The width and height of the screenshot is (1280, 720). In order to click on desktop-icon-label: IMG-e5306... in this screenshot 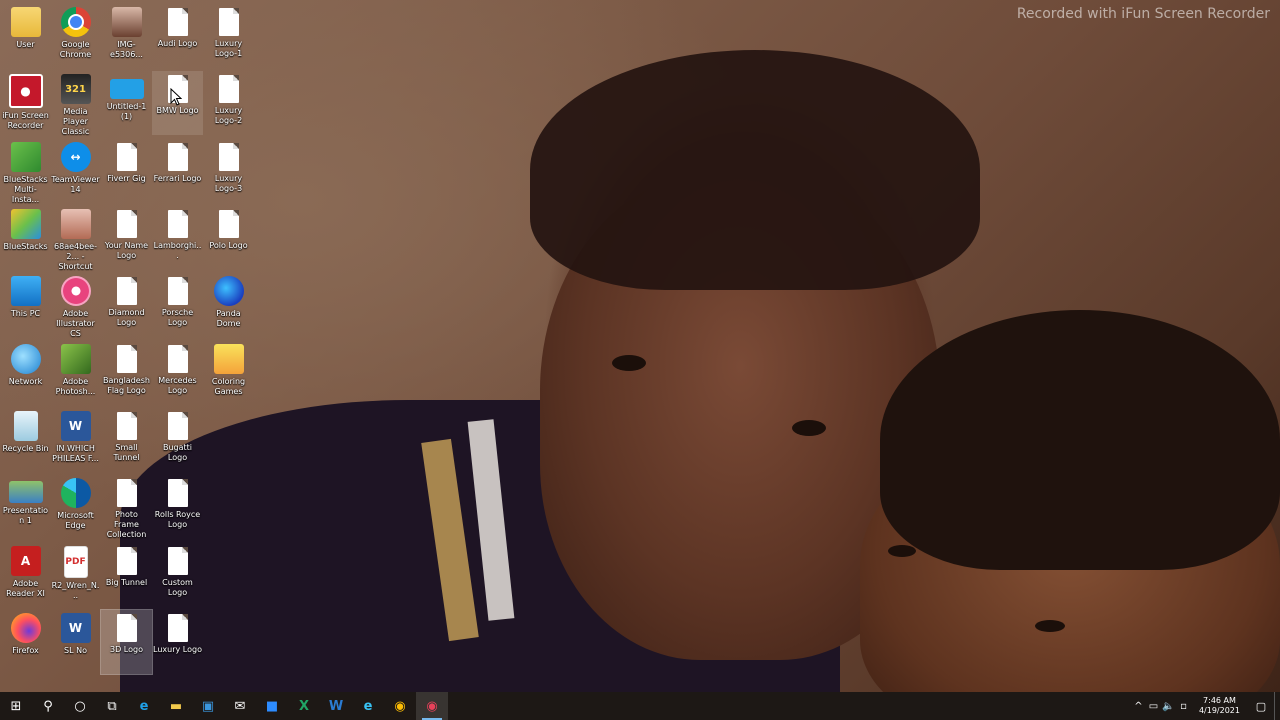, I will do `click(126, 49)`.